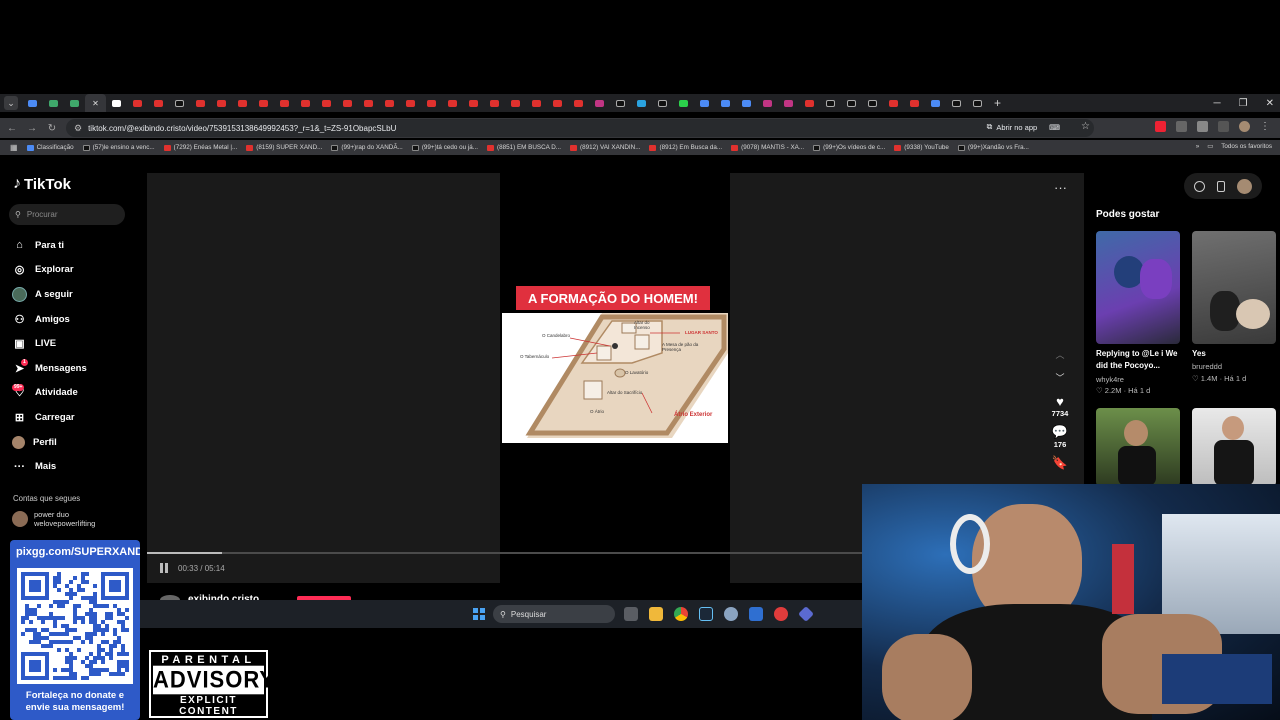 Image resolution: width=1280 pixels, height=720 pixels. Describe the element at coordinates (67, 214) in the screenshot. I see `search-input: ⚲ Procurar` at that location.